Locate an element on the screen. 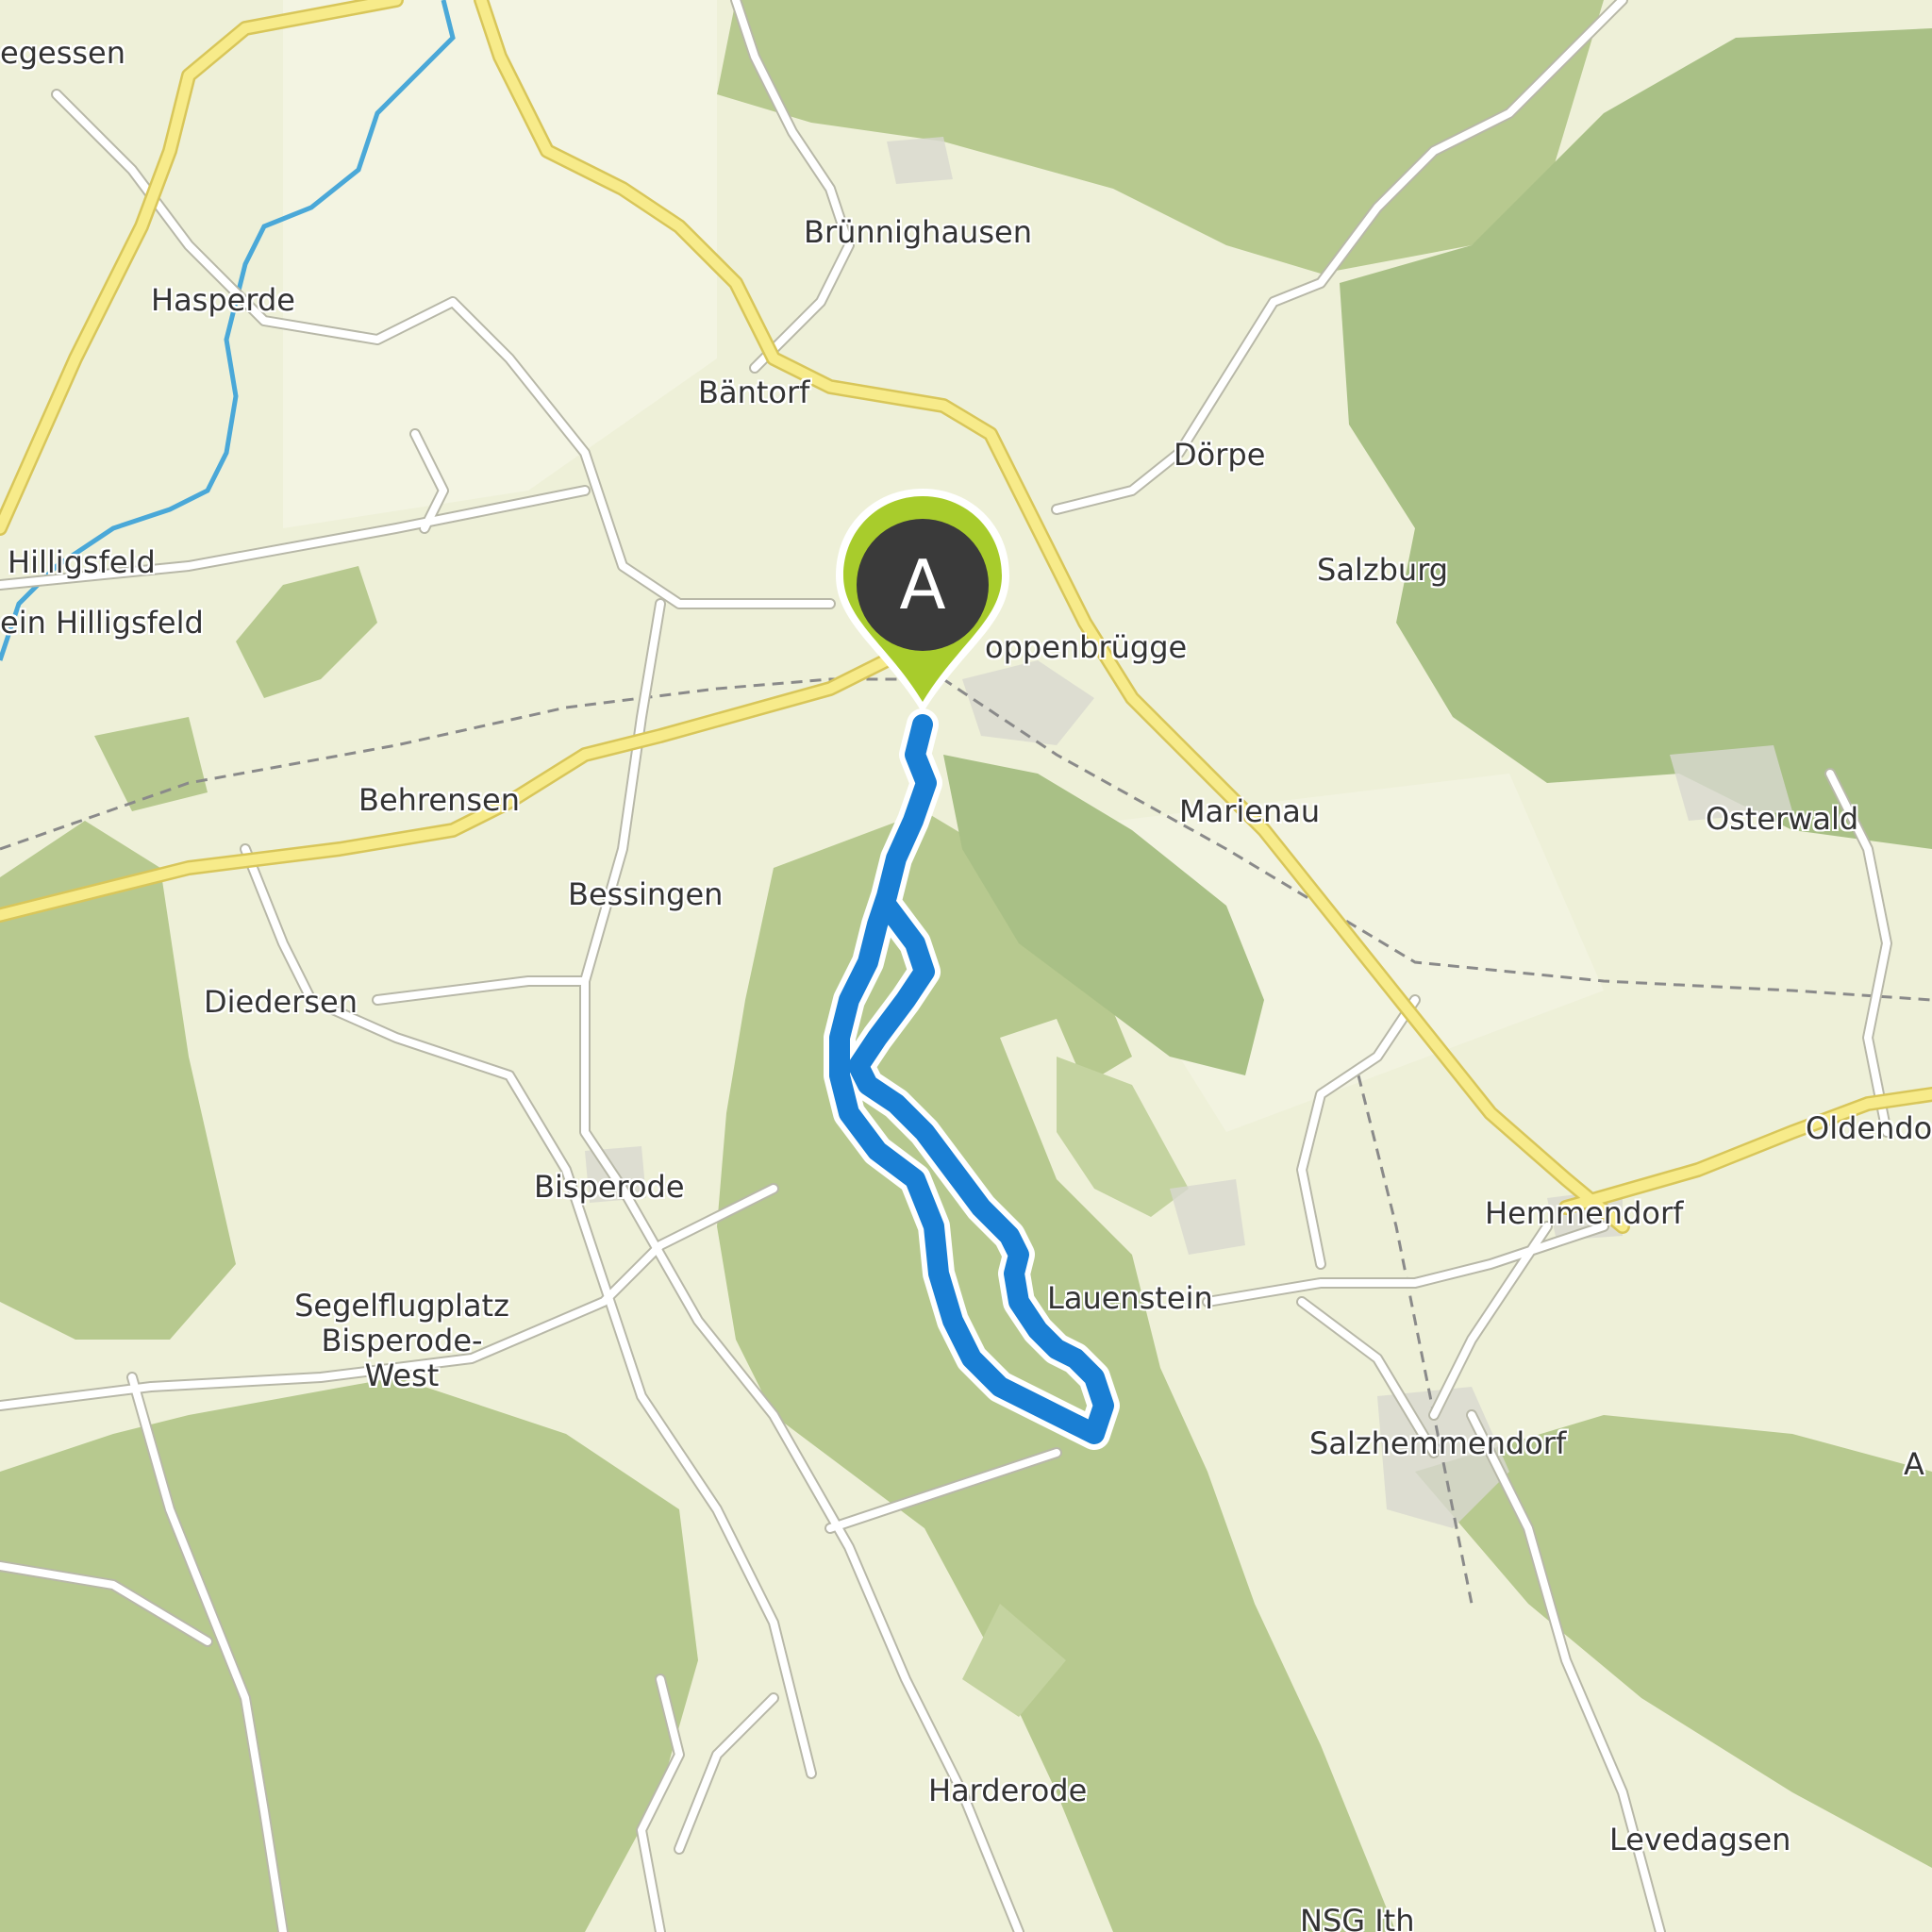  start-marker-pin: A is located at coordinates (922, 601).